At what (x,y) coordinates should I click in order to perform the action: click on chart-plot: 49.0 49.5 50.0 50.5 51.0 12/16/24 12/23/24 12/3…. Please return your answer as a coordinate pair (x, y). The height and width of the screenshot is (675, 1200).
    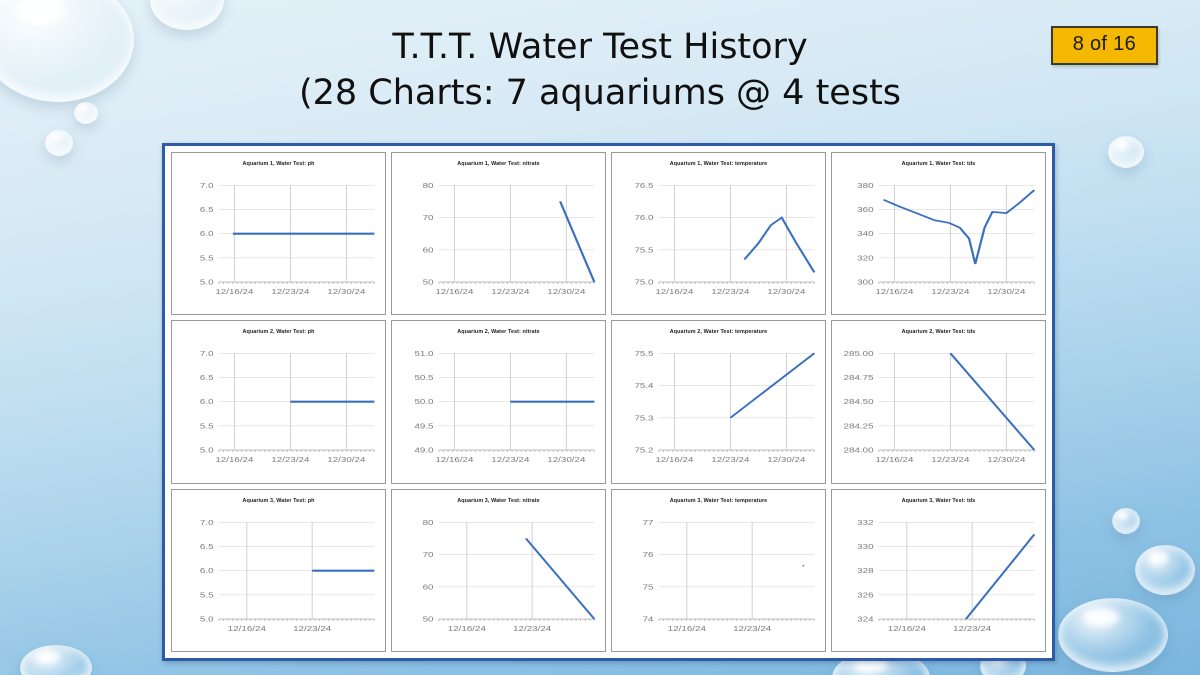
    Looking at the image, I should click on (504, 407).